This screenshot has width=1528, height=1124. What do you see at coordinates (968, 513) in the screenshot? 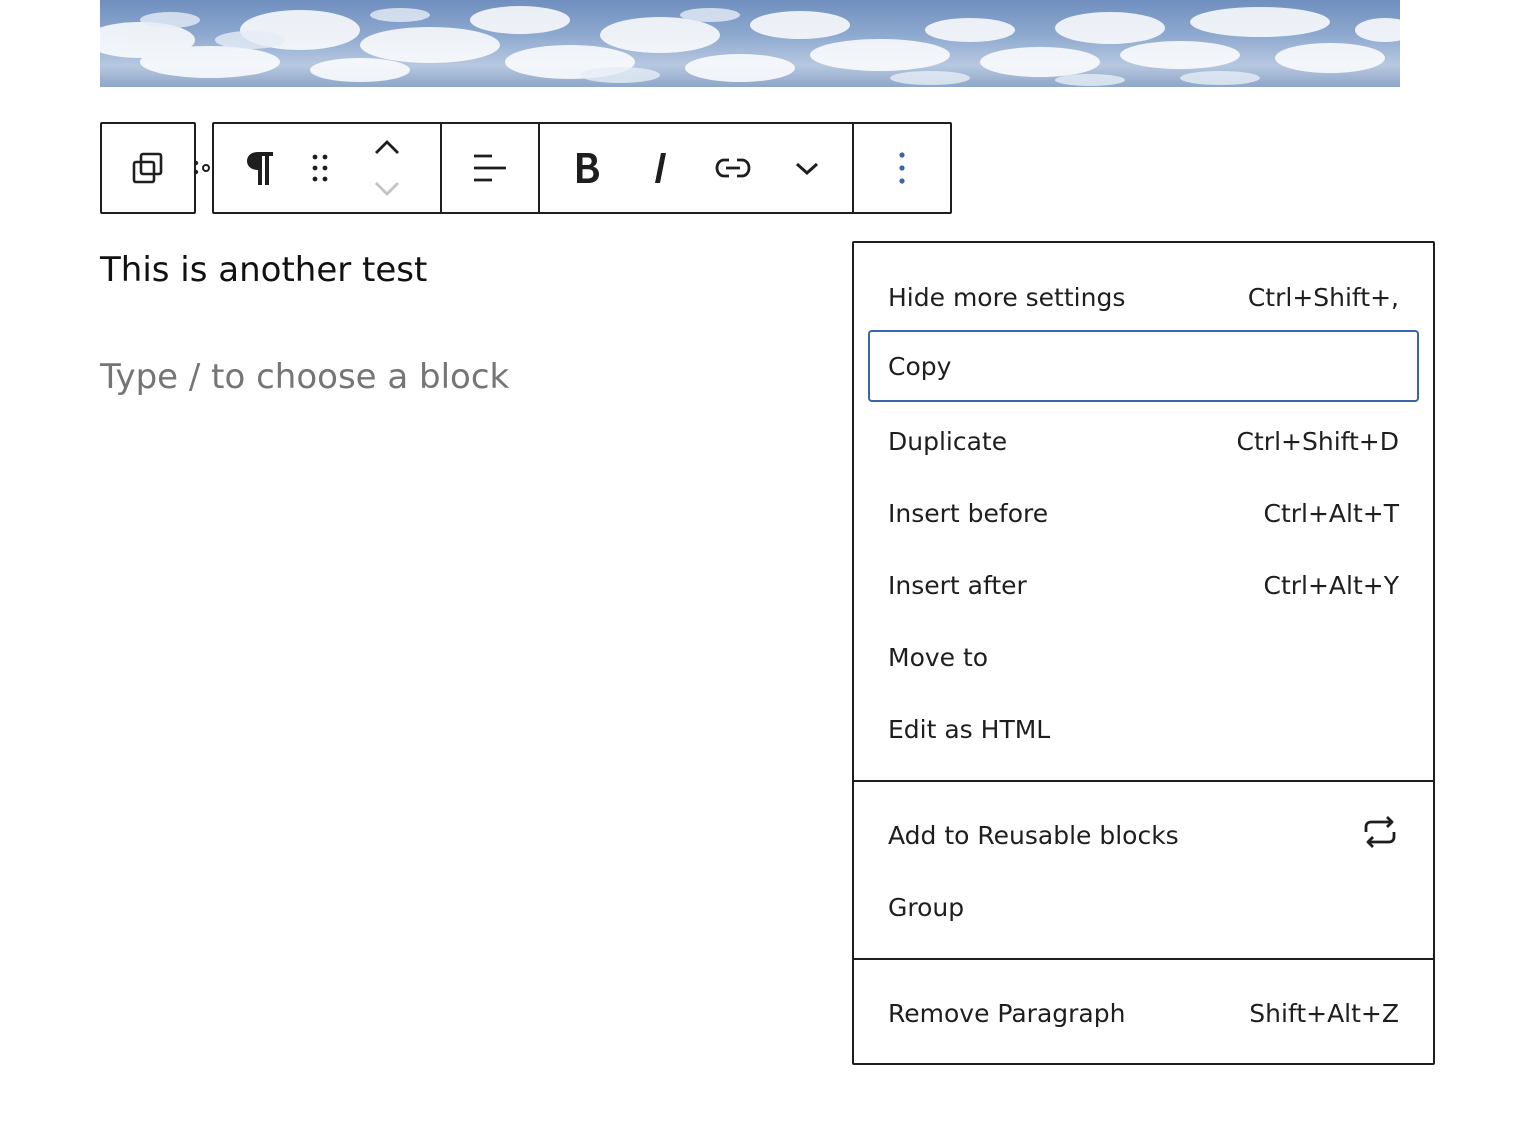
I see `menu-item-label: Insert before` at bounding box center [968, 513].